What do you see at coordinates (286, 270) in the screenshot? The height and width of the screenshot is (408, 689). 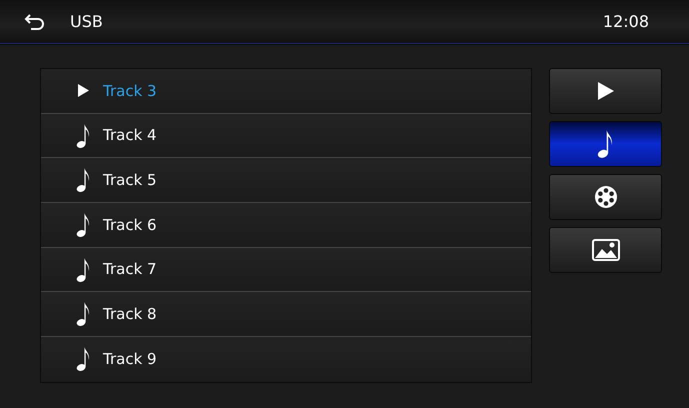 I see `track-row: Track 7` at bounding box center [286, 270].